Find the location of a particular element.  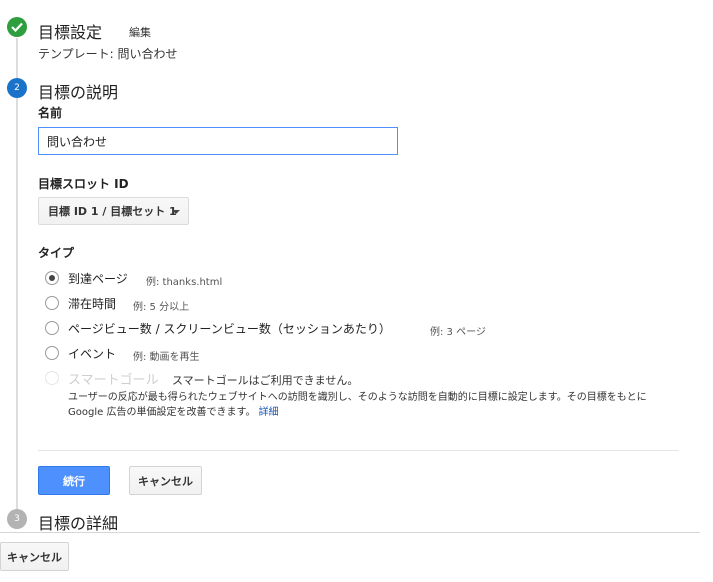

smart-goal-label: スマートゴール is located at coordinates (113, 380).